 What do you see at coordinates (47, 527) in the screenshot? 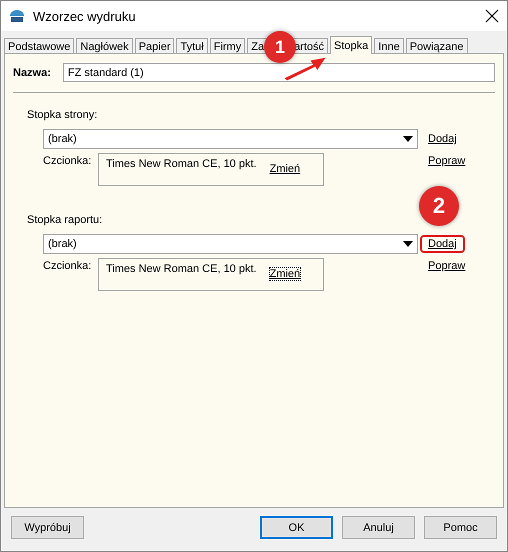
I see `dialog-button: Wypróbuj` at bounding box center [47, 527].